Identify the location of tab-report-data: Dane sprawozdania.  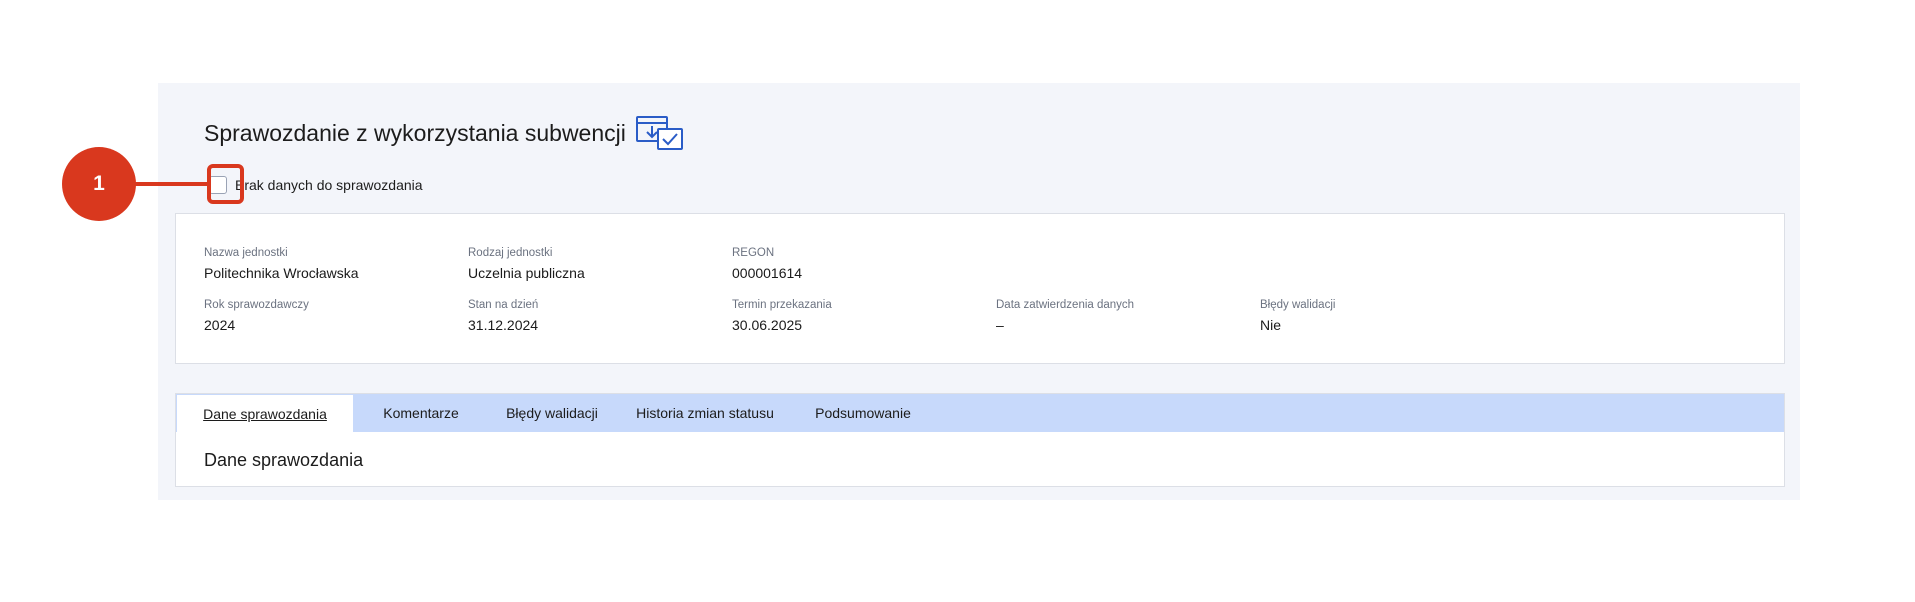
(265, 413).